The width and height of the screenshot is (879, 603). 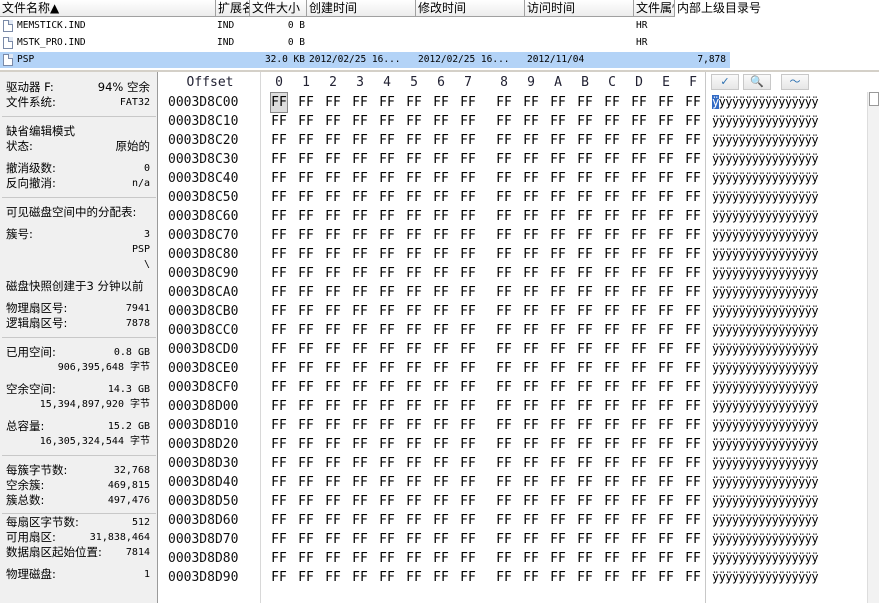 What do you see at coordinates (725, 82) in the screenshot?
I see `checkmark-icon: ✓` at bounding box center [725, 82].